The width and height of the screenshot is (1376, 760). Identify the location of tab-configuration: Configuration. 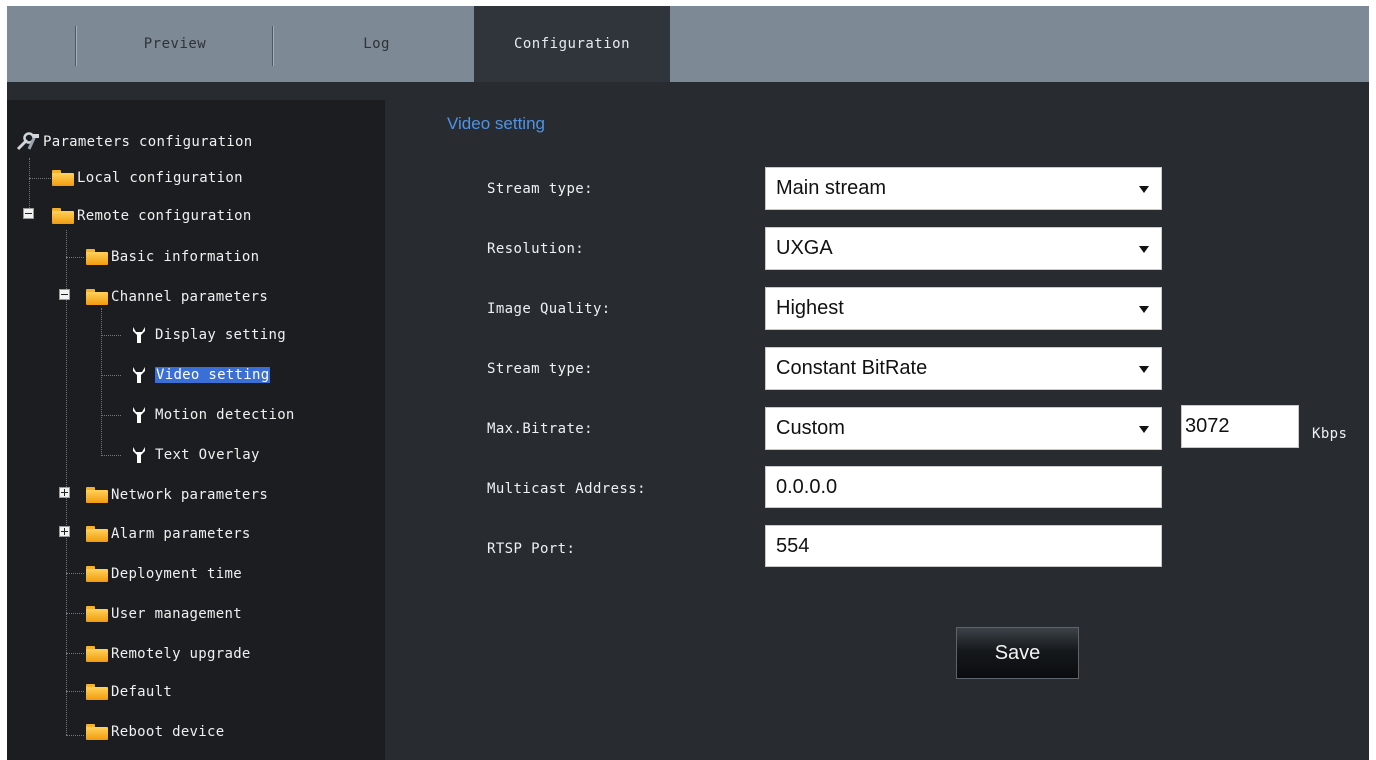
(572, 44).